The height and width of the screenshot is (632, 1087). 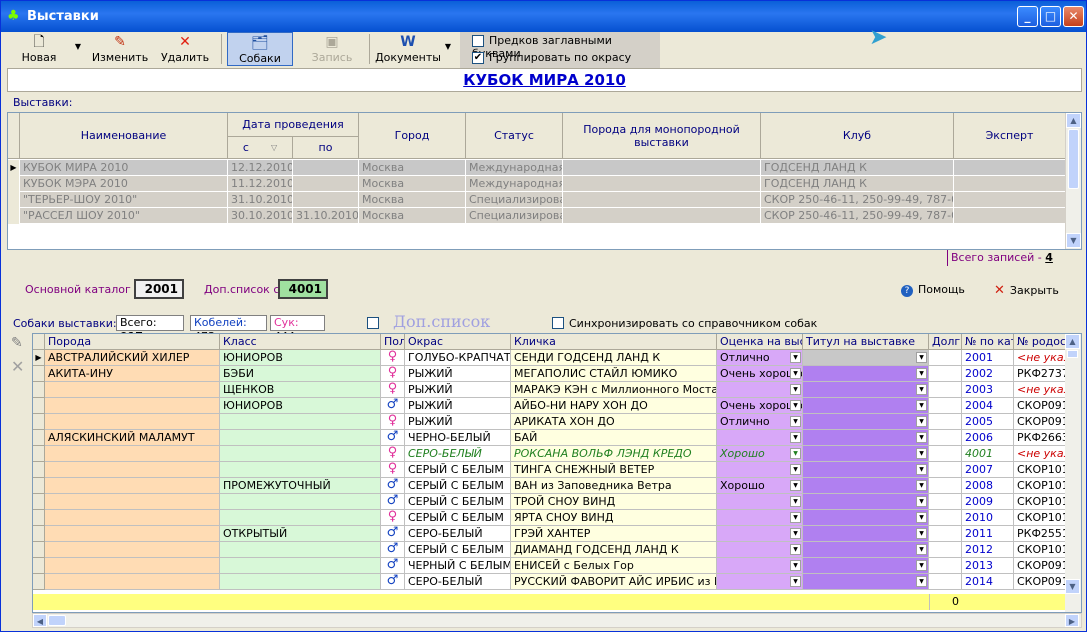 I want to click on col-name-header: Наименование, so click(x=124, y=136).